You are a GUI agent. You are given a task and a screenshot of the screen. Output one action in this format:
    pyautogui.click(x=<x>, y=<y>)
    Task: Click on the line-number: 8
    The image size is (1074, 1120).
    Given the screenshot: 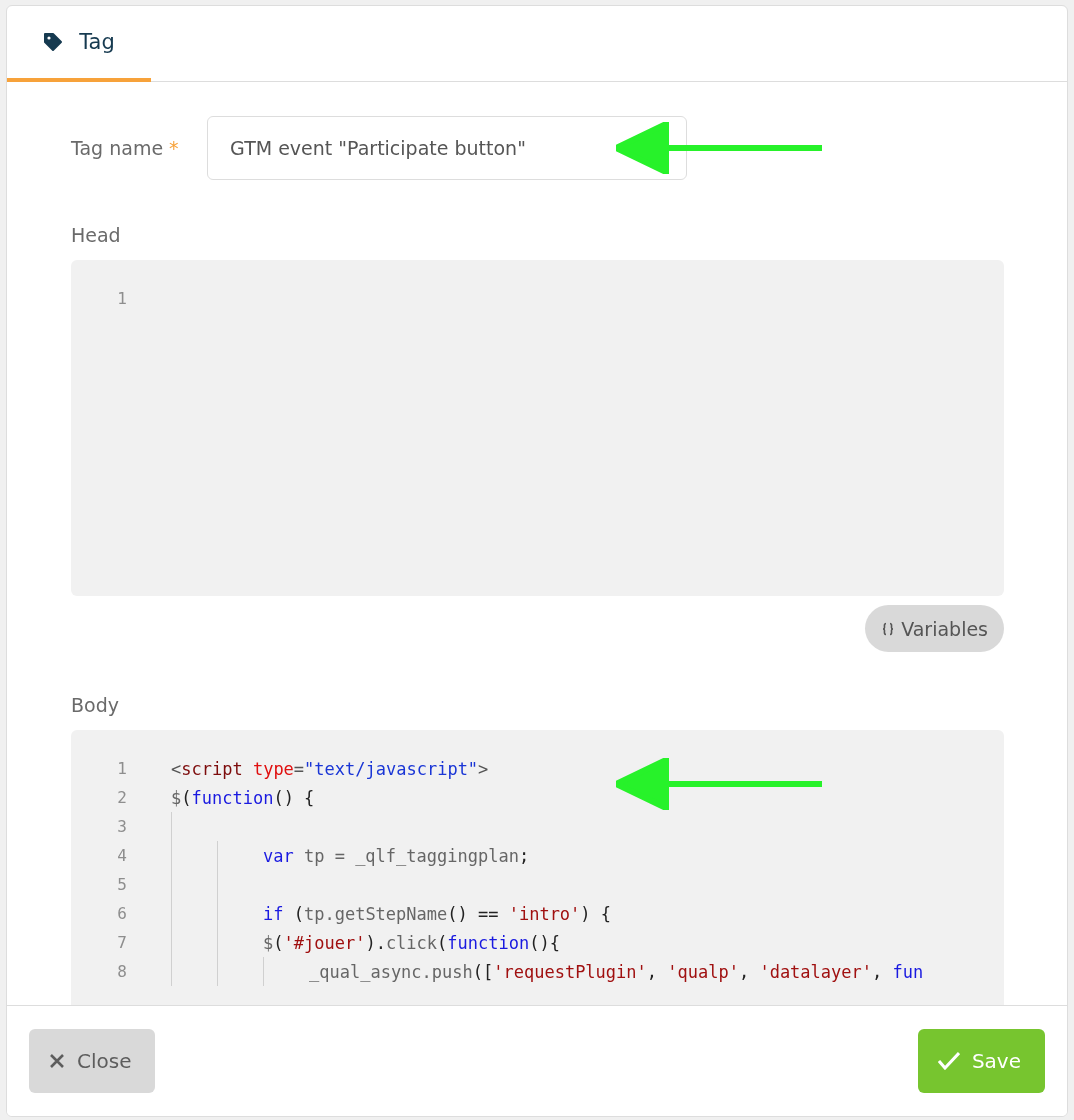 What is the action you would take?
    pyautogui.click(x=121, y=971)
    